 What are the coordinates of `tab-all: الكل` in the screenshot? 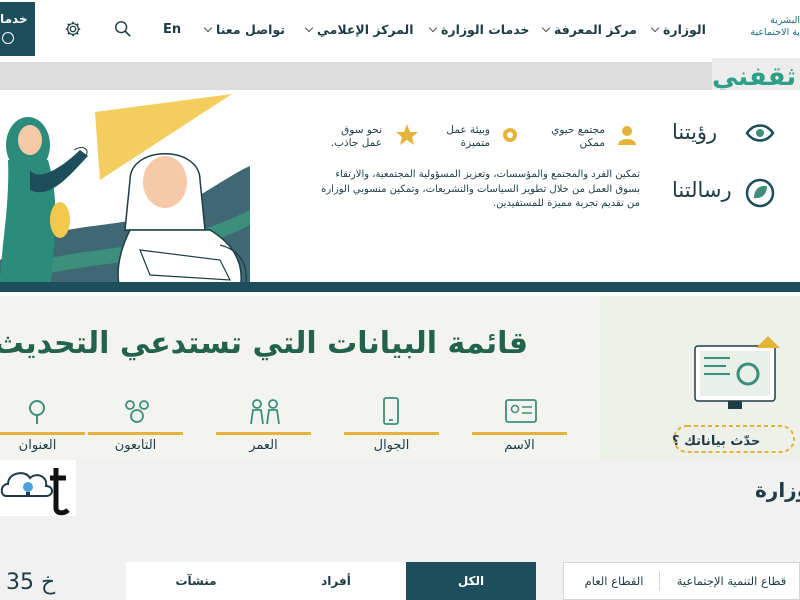 It's located at (471, 581).